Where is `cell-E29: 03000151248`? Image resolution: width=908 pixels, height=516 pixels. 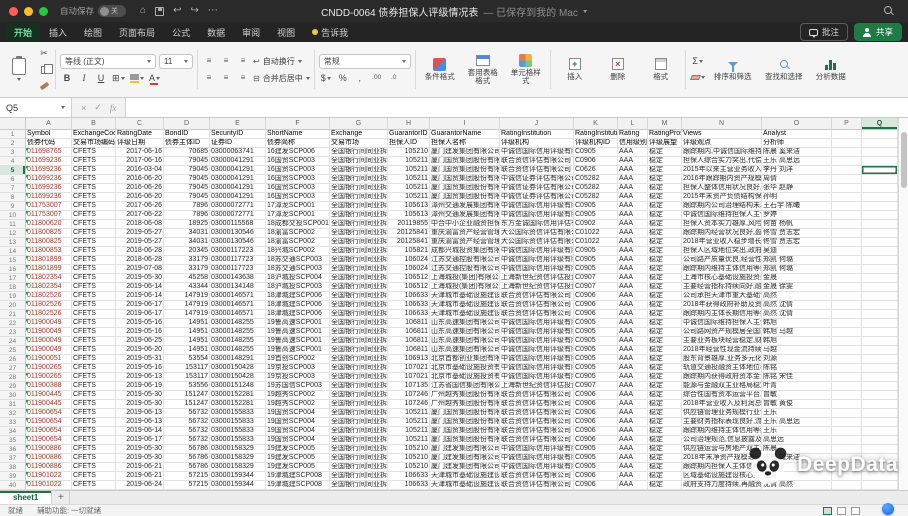
cell-E29: 03000151248 is located at coordinates (238, 386).